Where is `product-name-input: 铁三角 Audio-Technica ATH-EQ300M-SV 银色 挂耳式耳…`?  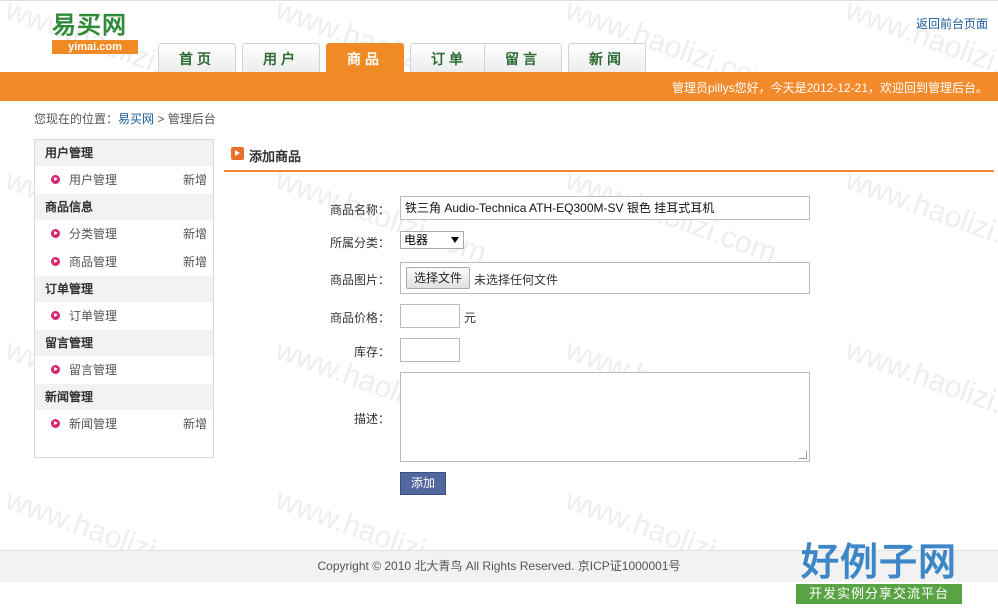 product-name-input: 铁三角 Audio-Technica ATH-EQ300M-SV 银色 挂耳式耳… is located at coordinates (605, 208).